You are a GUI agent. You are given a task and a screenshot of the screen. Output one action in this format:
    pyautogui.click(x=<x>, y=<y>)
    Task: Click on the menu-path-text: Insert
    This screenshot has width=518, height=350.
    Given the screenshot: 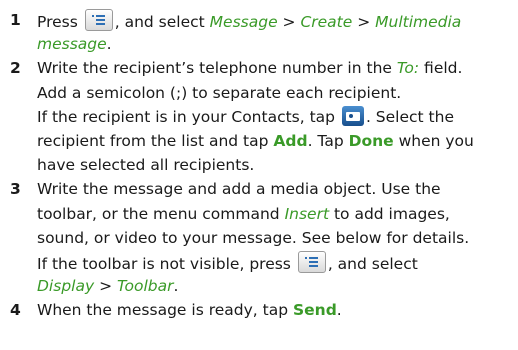 What is the action you would take?
    pyautogui.click(x=307, y=213)
    